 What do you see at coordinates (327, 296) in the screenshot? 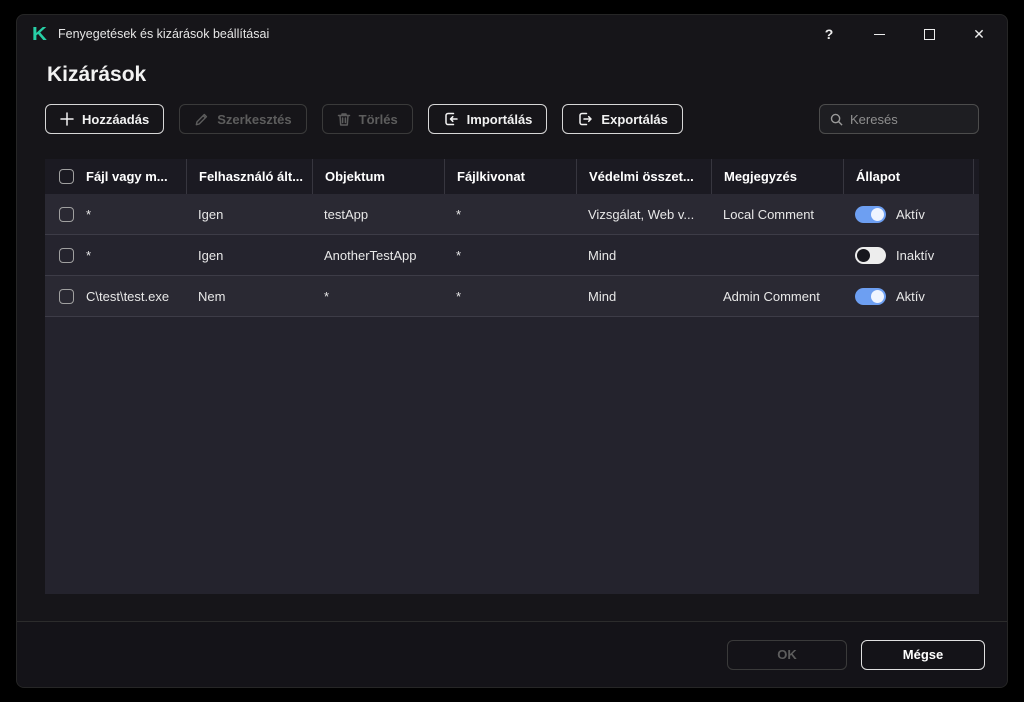
I see `cell-object: *` at bounding box center [327, 296].